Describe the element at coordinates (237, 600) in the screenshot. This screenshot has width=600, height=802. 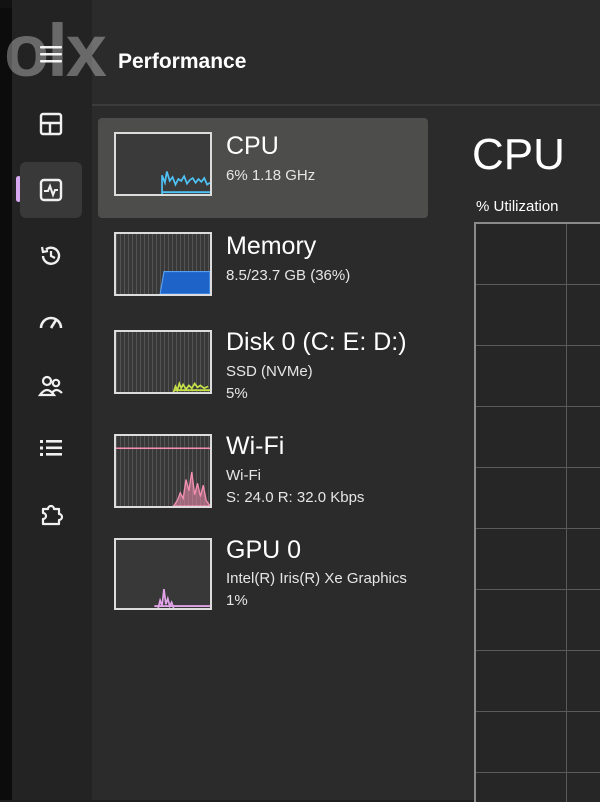
I see `device-stat: 1%` at that location.